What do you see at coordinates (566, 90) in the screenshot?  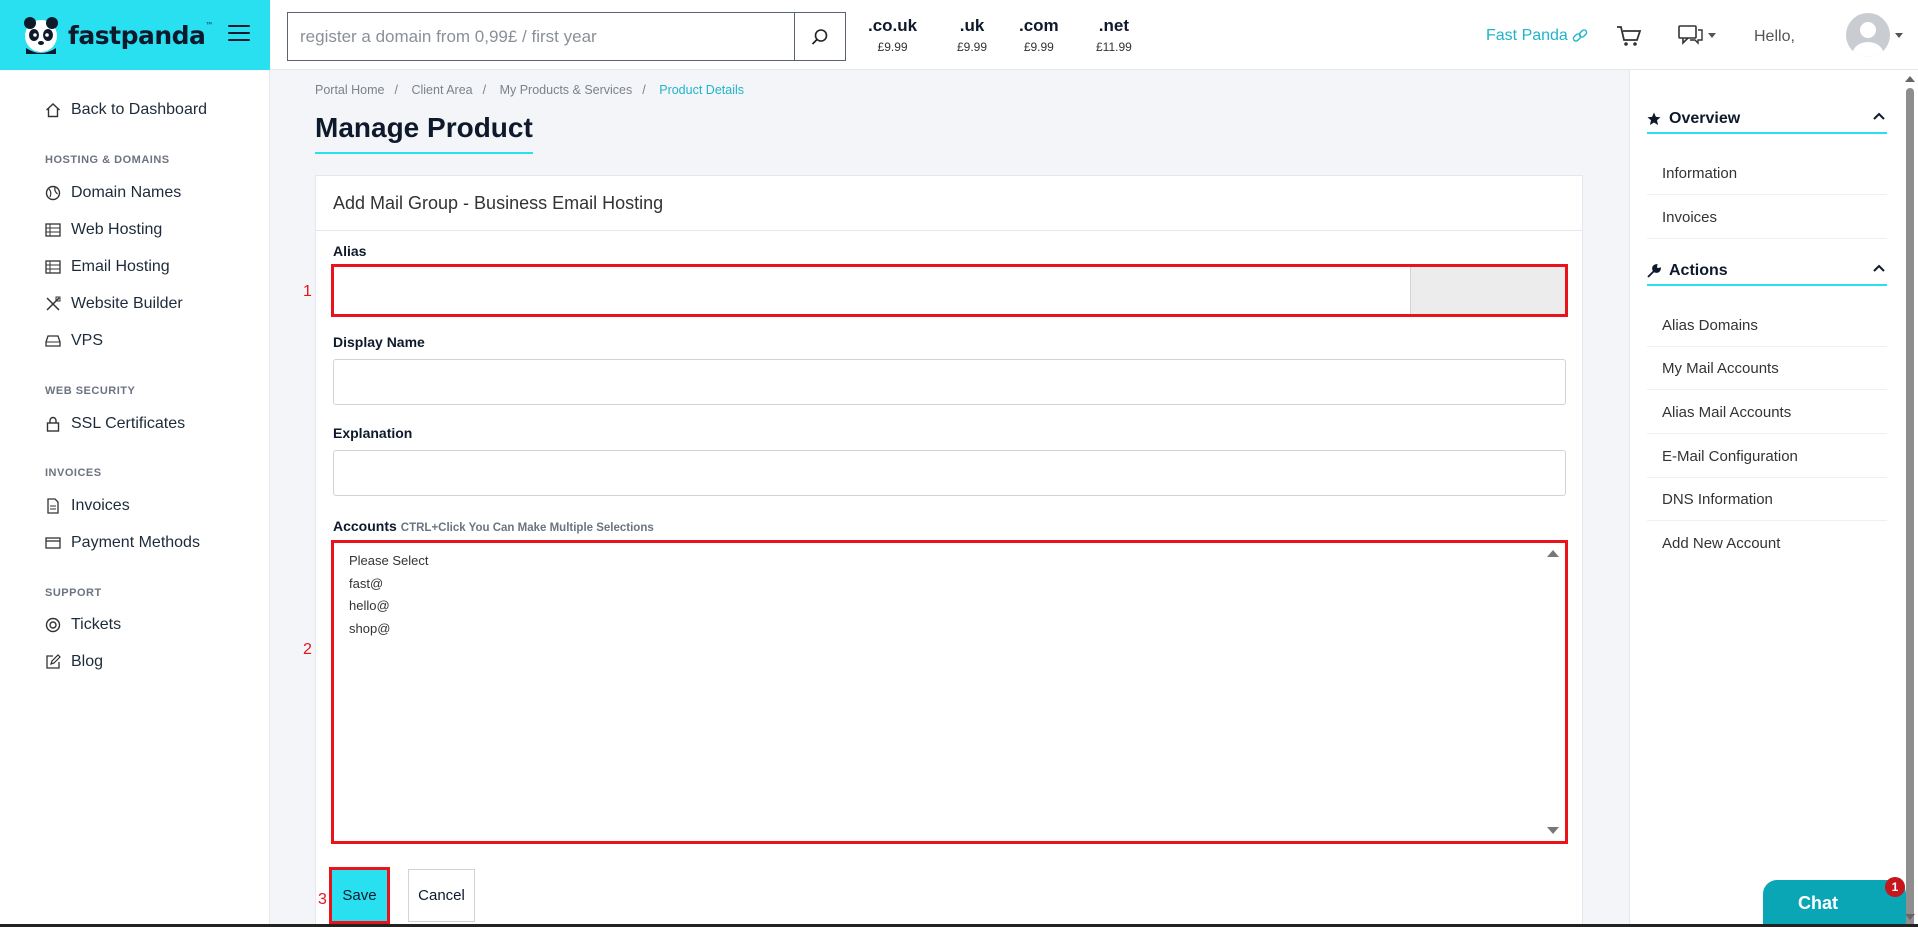 I see `breadcrumb-my-products: My Products & Services` at bounding box center [566, 90].